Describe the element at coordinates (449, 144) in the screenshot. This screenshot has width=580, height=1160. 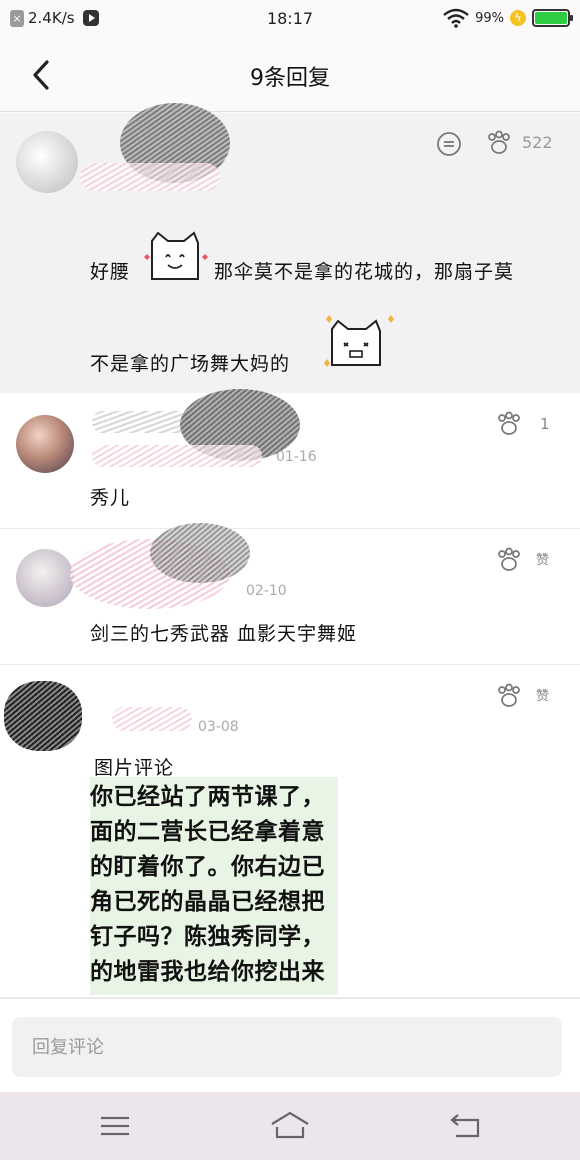
I see `comment-bubble-icon` at that location.